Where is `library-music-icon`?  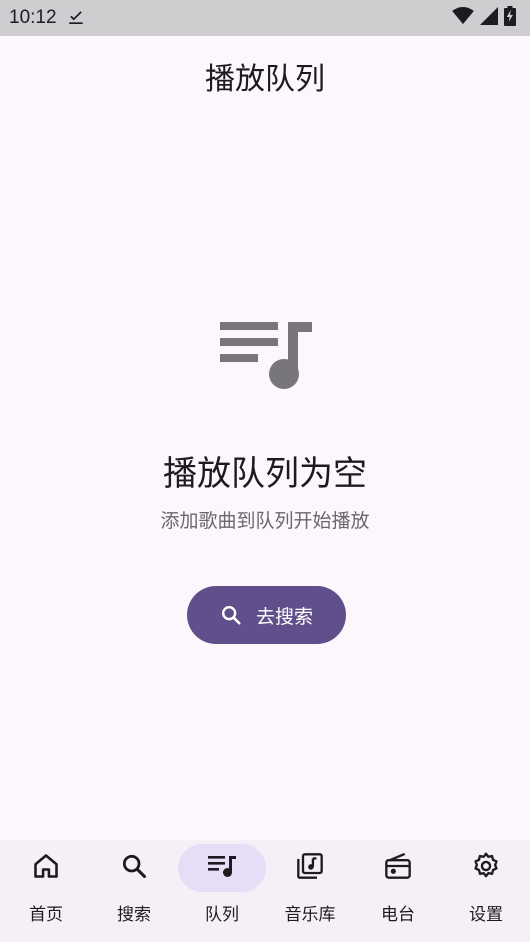 library-music-icon is located at coordinates (310, 868).